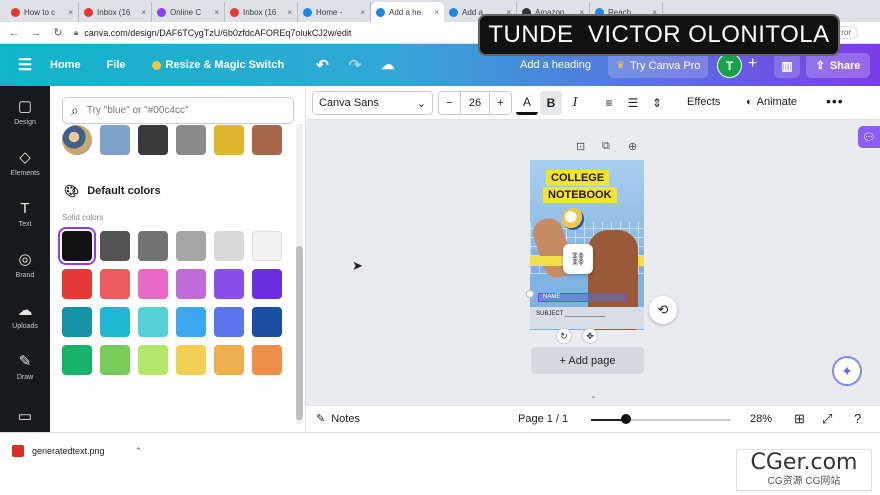  I want to click on italic-icon: I, so click(575, 103).